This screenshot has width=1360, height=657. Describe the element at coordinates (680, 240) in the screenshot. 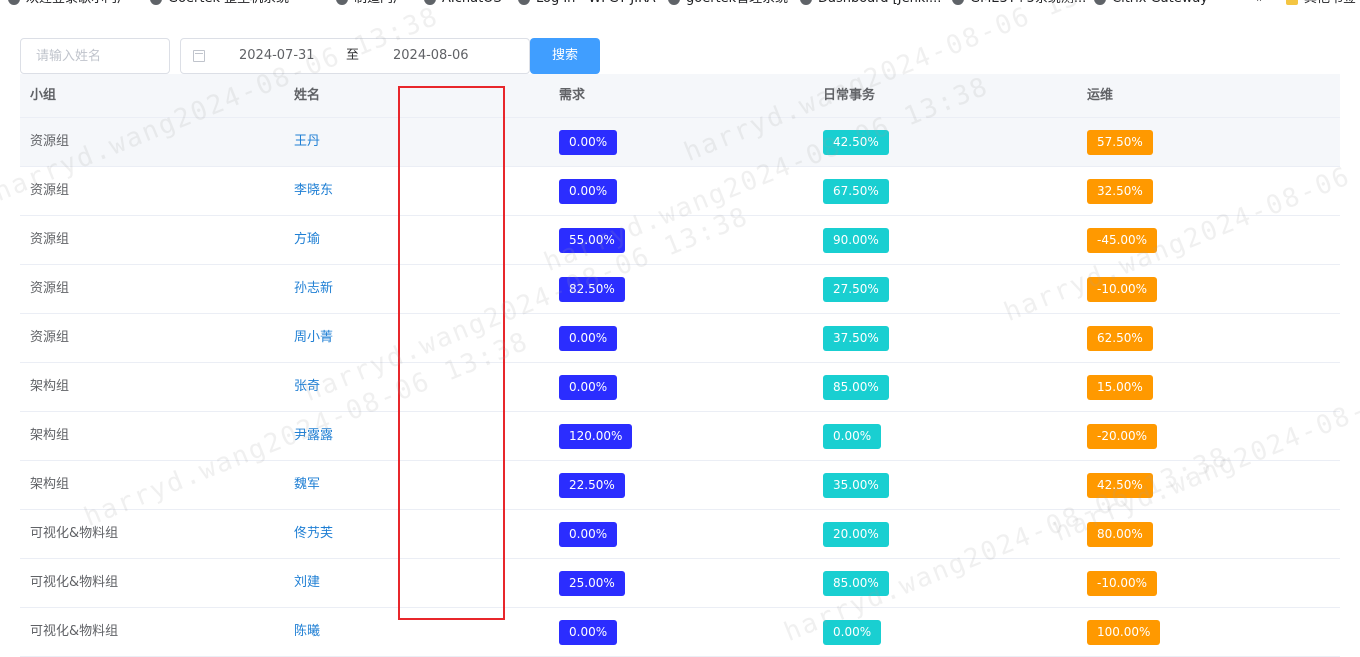

I see `table-row: 资源组 方瑜 55.00% 90.00% -45.00%` at that location.